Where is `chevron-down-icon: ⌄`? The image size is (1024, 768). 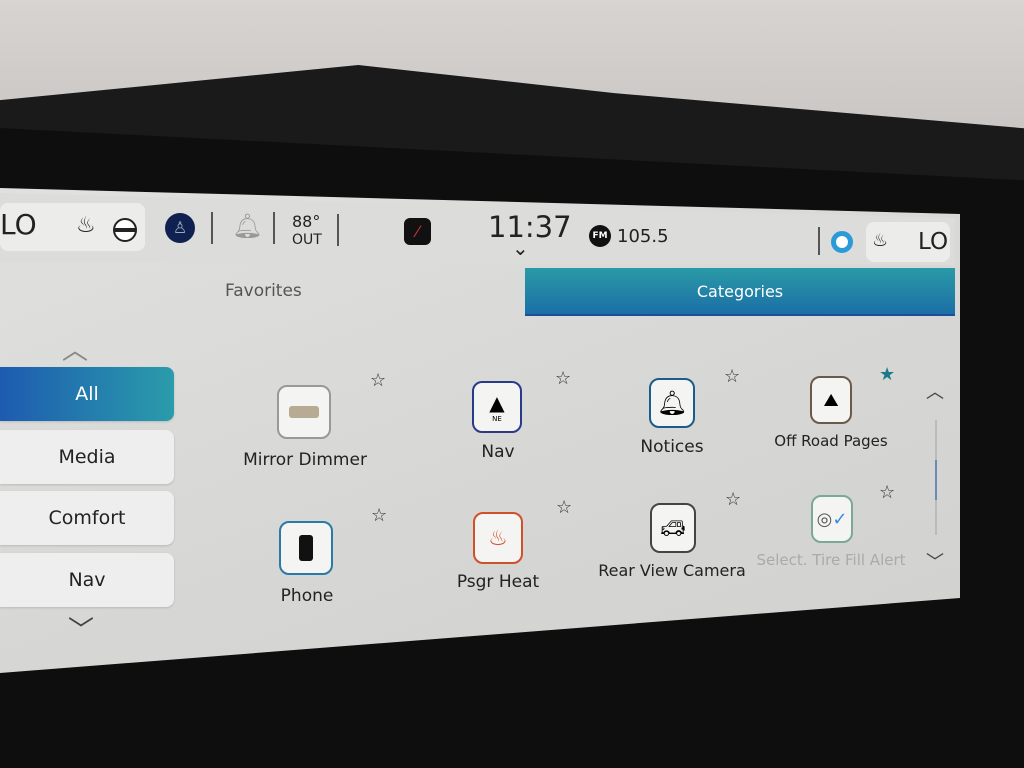 chevron-down-icon: ⌄ is located at coordinates (520, 248).